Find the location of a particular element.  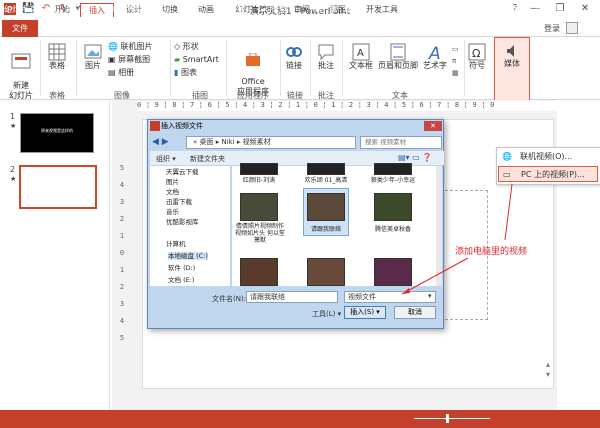

annotation-arrows is located at coordinates (457, 239).